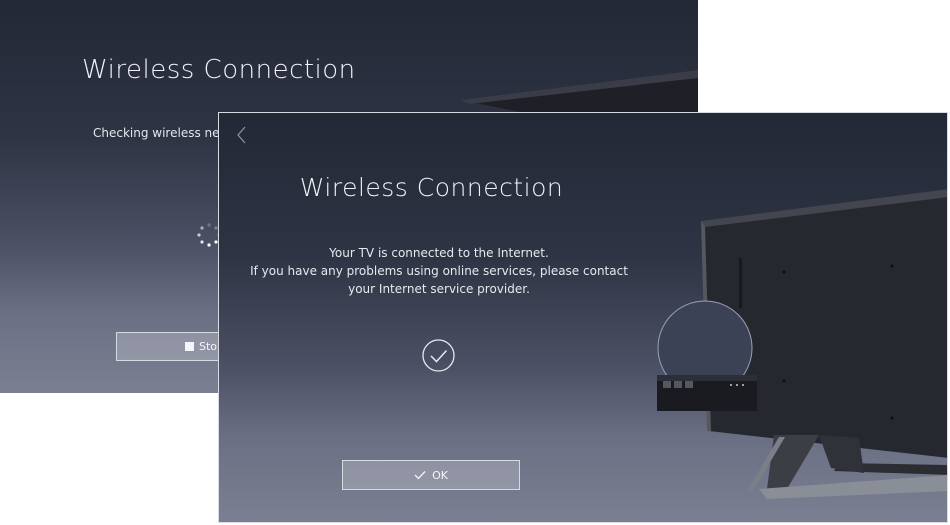 The height and width of the screenshot is (525, 950). What do you see at coordinates (438, 355) in the screenshot?
I see `check-circle-icon` at bounding box center [438, 355].